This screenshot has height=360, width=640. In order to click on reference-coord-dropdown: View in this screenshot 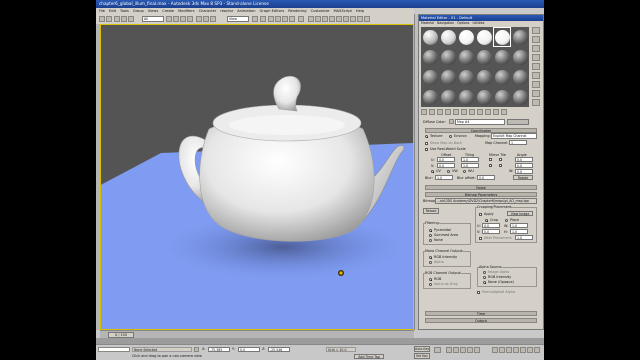, I will do `click(238, 19)`.